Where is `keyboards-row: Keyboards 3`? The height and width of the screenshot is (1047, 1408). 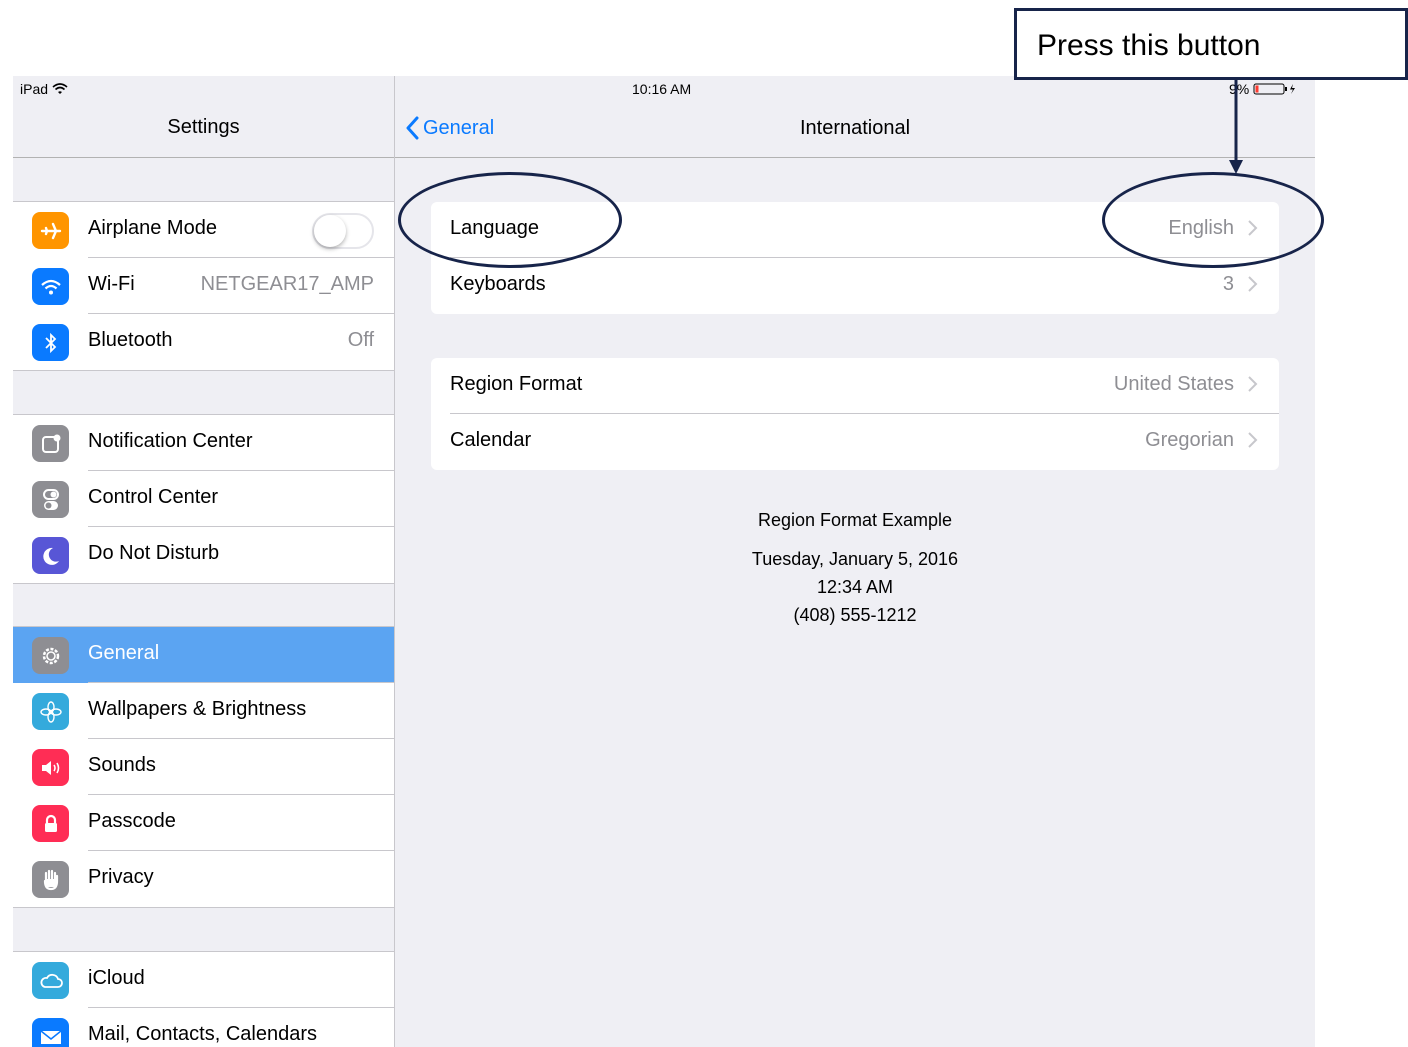
keyboards-row: Keyboards 3 is located at coordinates (855, 286).